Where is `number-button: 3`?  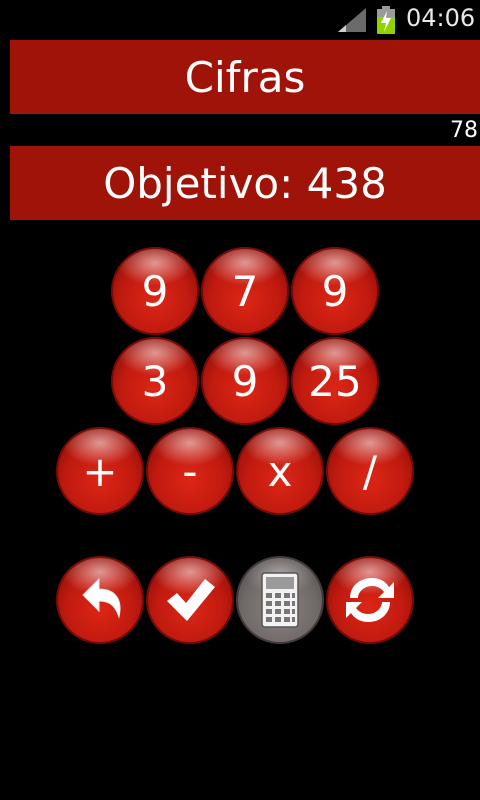
number-button: 3 is located at coordinates (155, 381).